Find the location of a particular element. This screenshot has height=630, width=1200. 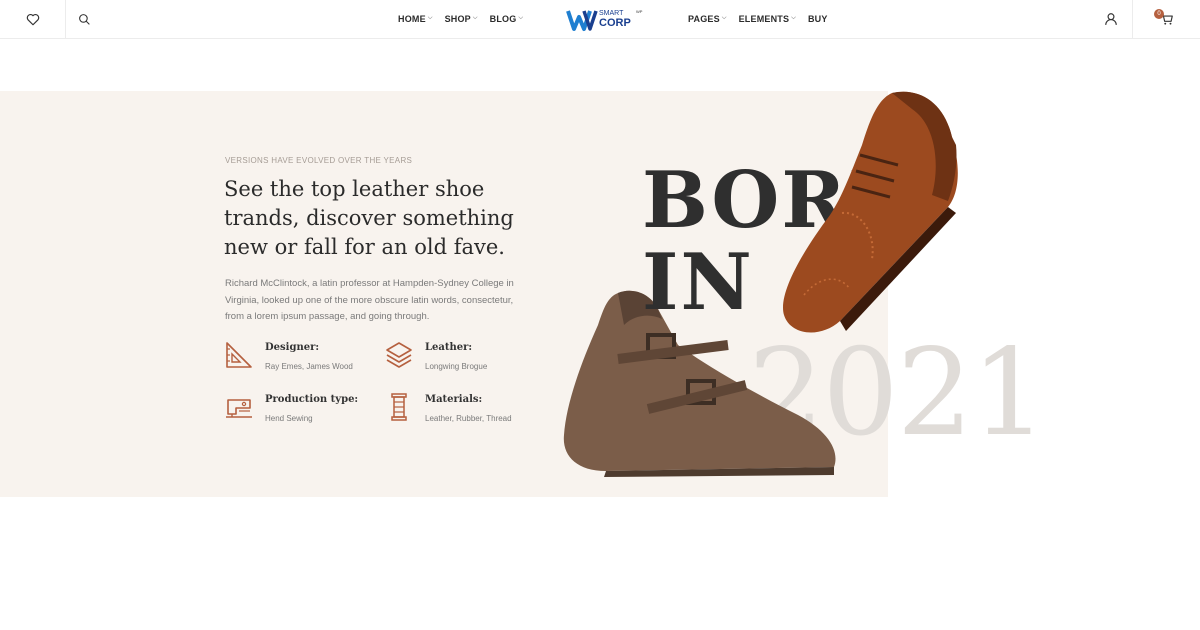

hero-eyebrow: VERSIONS HAVE EVOLVED OVER THE YEARS is located at coordinates (319, 160).